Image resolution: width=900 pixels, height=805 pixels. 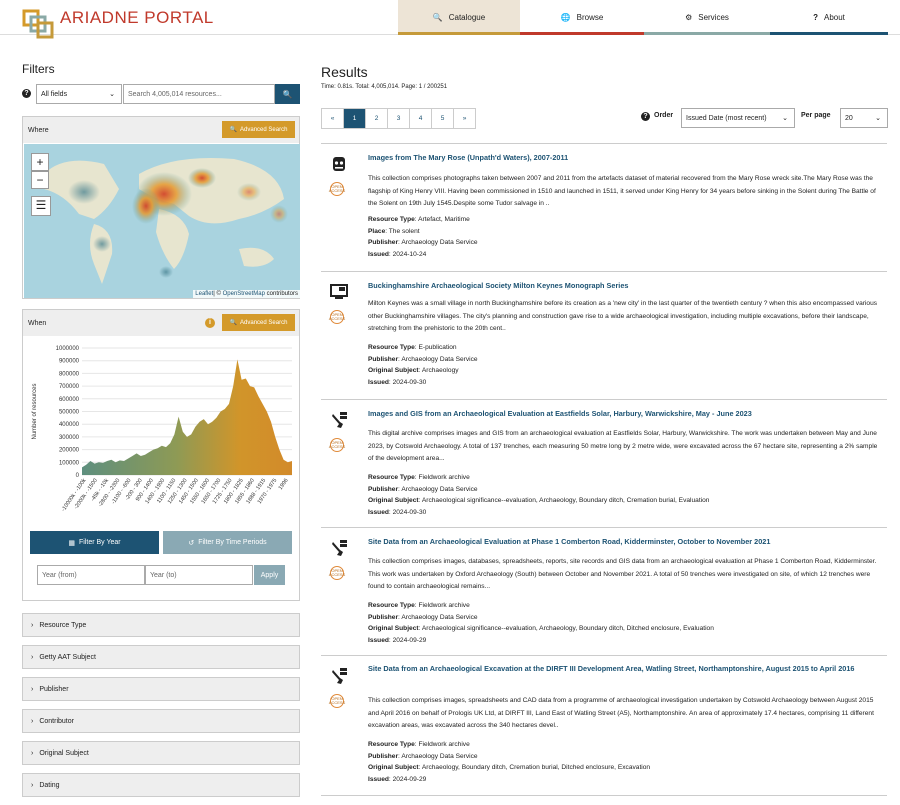 What do you see at coordinates (244, 294) in the screenshot?
I see `osm-link: OpenStreetMap` at bounding box center [244, 294].